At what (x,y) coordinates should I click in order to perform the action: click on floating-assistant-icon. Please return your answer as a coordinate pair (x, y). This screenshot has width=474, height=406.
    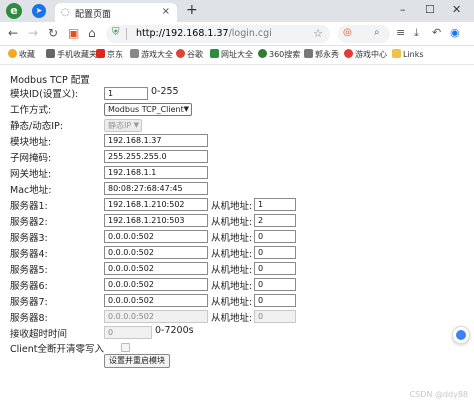
    Looking at the image, I should click on (461, 335).